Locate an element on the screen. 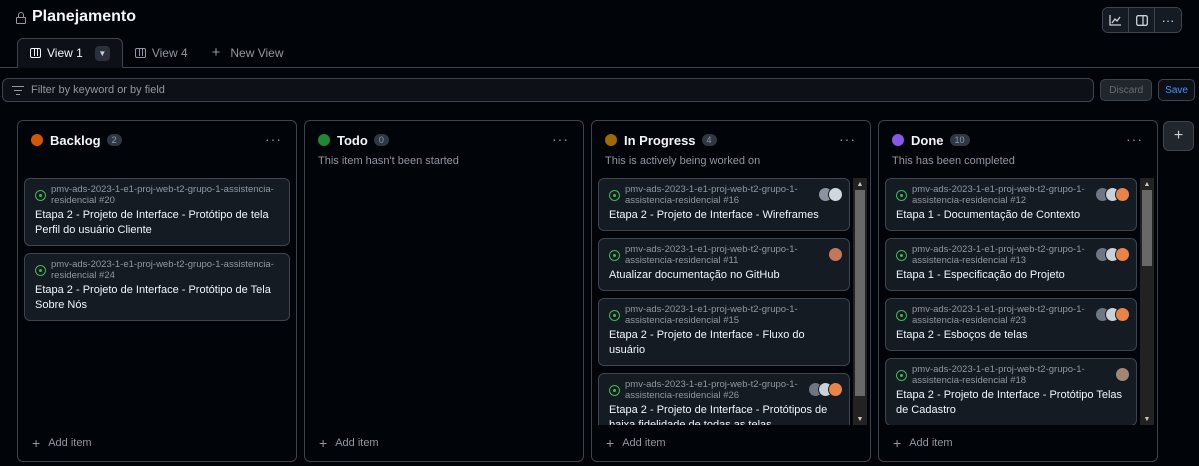 Image resolution: width=1199 pixels, height=466 pixels. column-title: In Progress is located at coordinates (660, 140).